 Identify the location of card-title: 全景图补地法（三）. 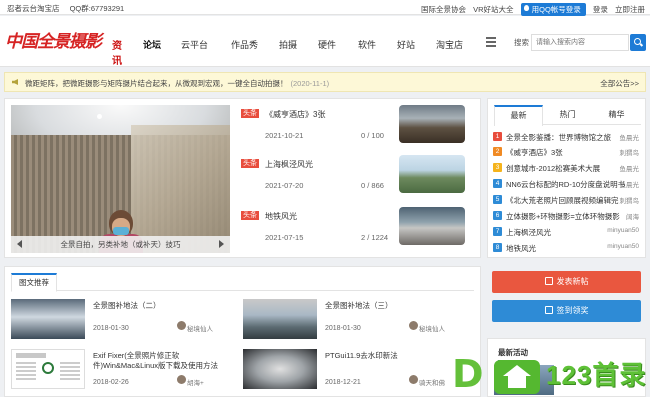
(390, 306).